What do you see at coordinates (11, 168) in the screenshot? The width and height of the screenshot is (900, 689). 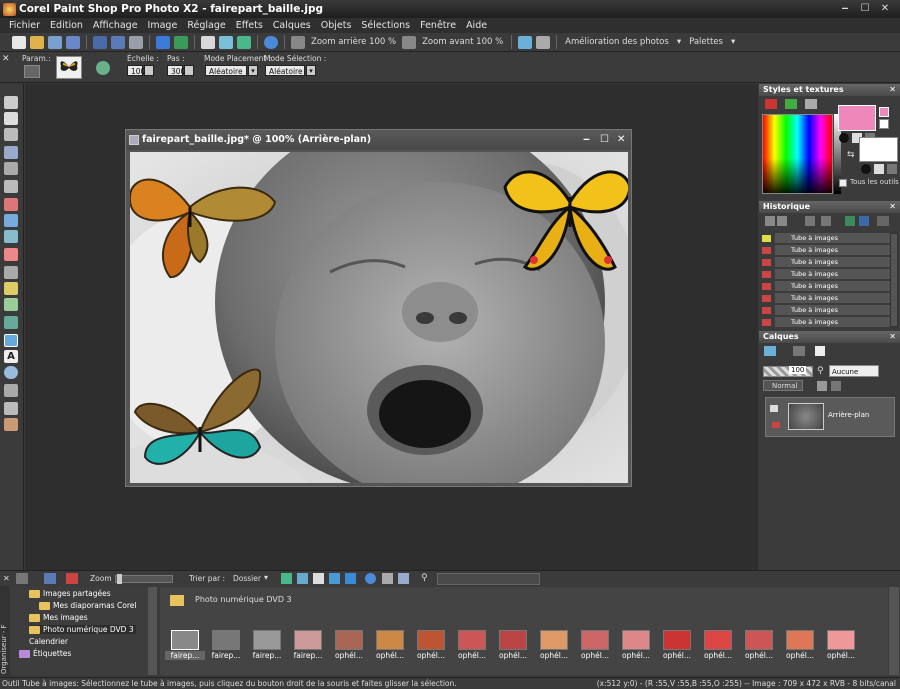 I see `crop-tool-icon` at bounding box center [11, 168].